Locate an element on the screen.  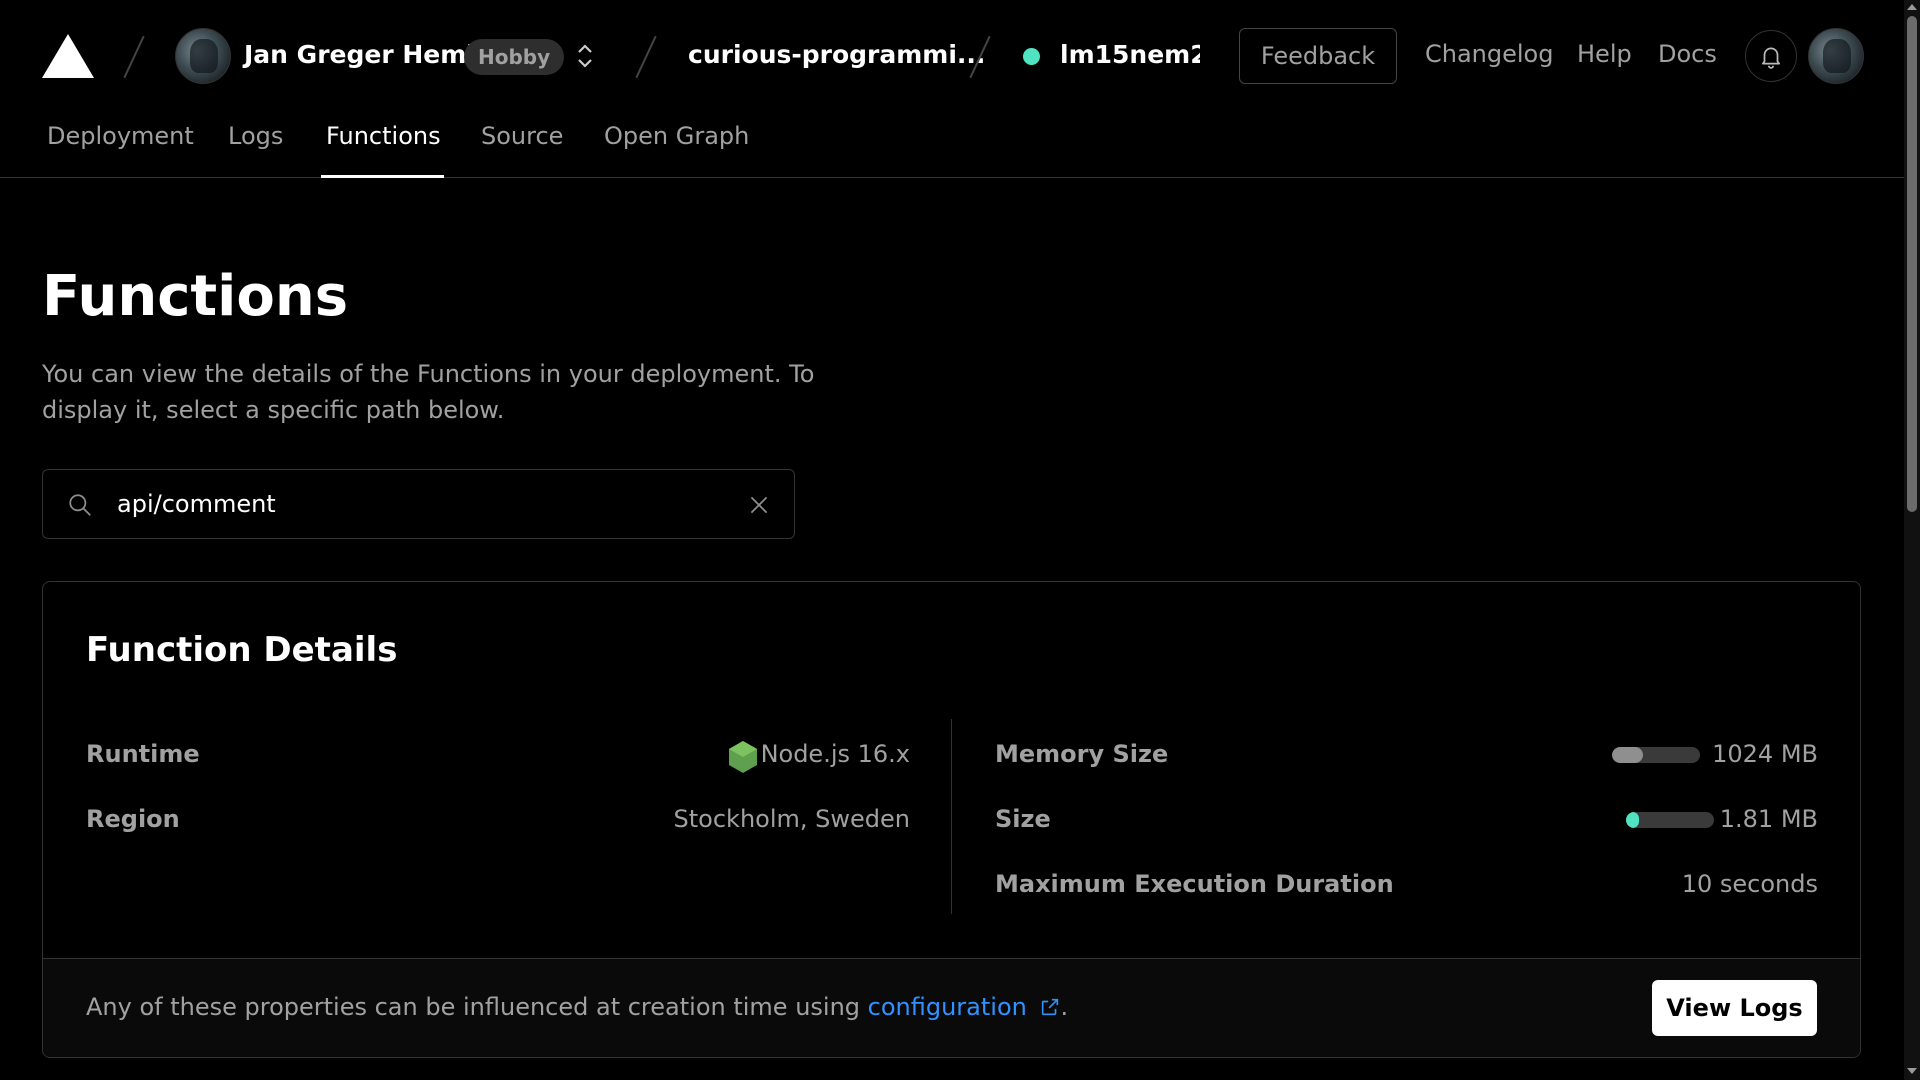
tab-source: Source is located at coordinates (522, 136).